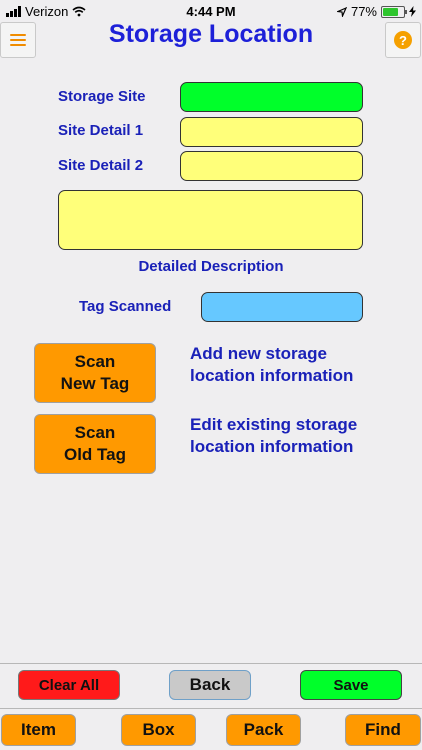 The width and height of the screenshot is (422, 750). What do you see at coordinates (271, 166) in the screenshot?
I see `site-detail-2-field` at bounding box center [271, 166].